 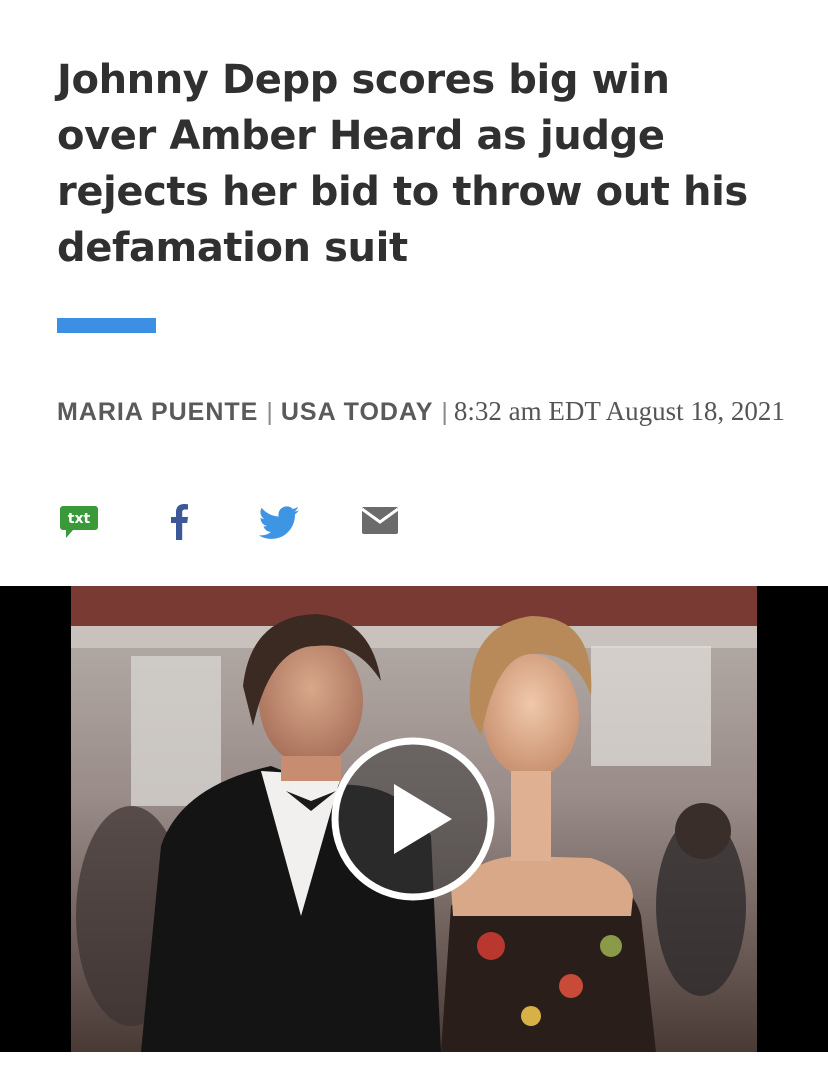 I want to click on share-facebook-button, so click(x=183, y=522).